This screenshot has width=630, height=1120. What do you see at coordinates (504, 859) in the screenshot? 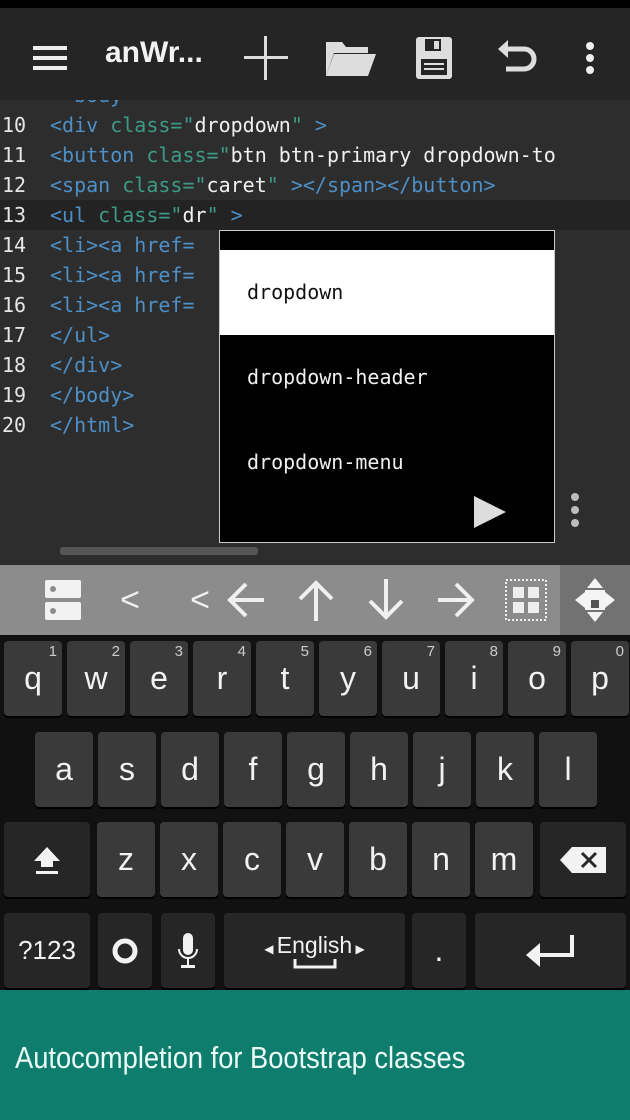
I see `key-m: m` at bounding box center [504, 859].